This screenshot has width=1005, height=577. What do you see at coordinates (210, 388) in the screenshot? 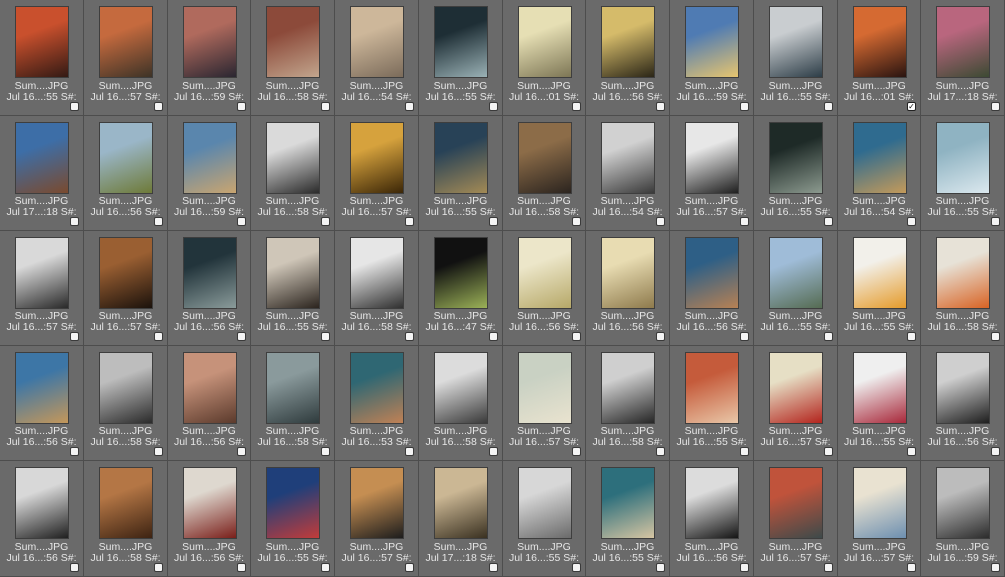
I see `photo-face-closeup-icon` at bounding box center [210, 388].